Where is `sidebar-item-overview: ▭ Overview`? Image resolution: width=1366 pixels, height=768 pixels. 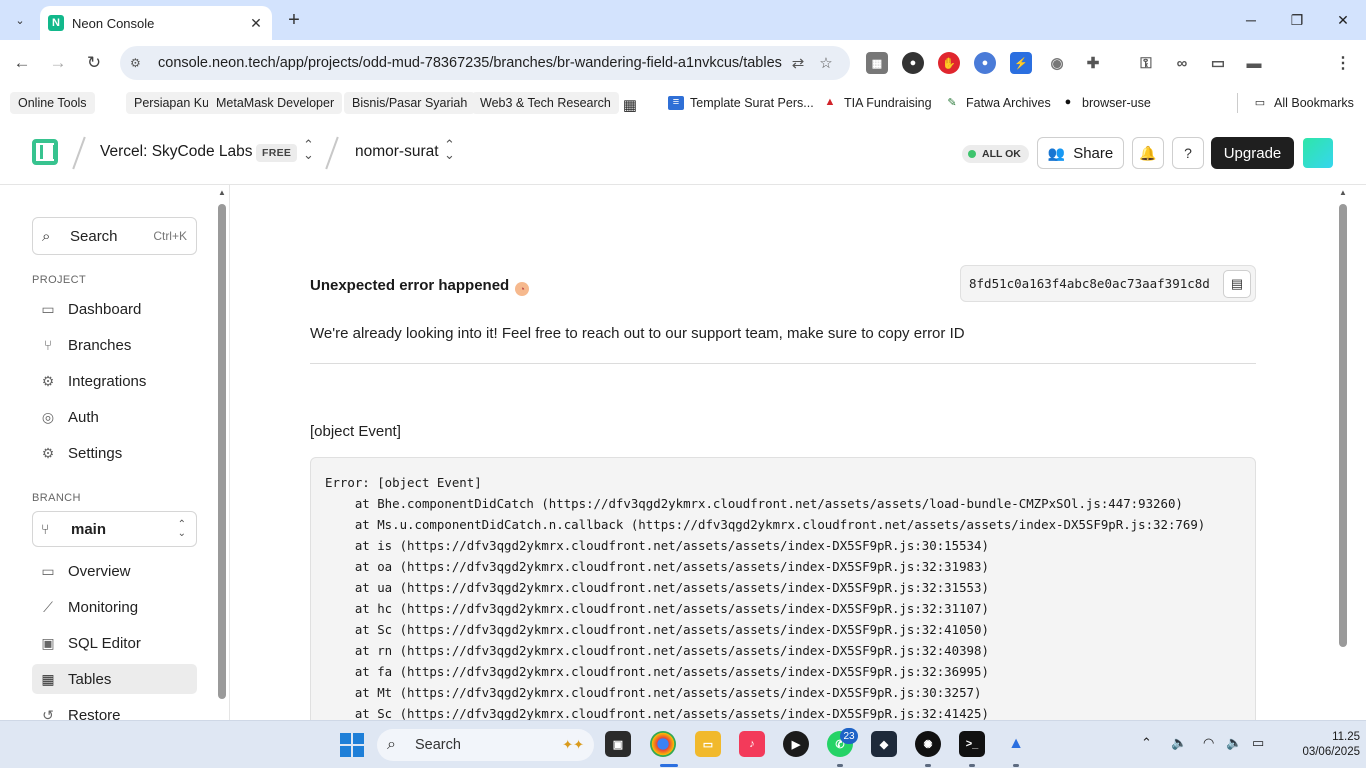 sidebar-item-overview: ▭ Overview is located at coordinates (114, 571).